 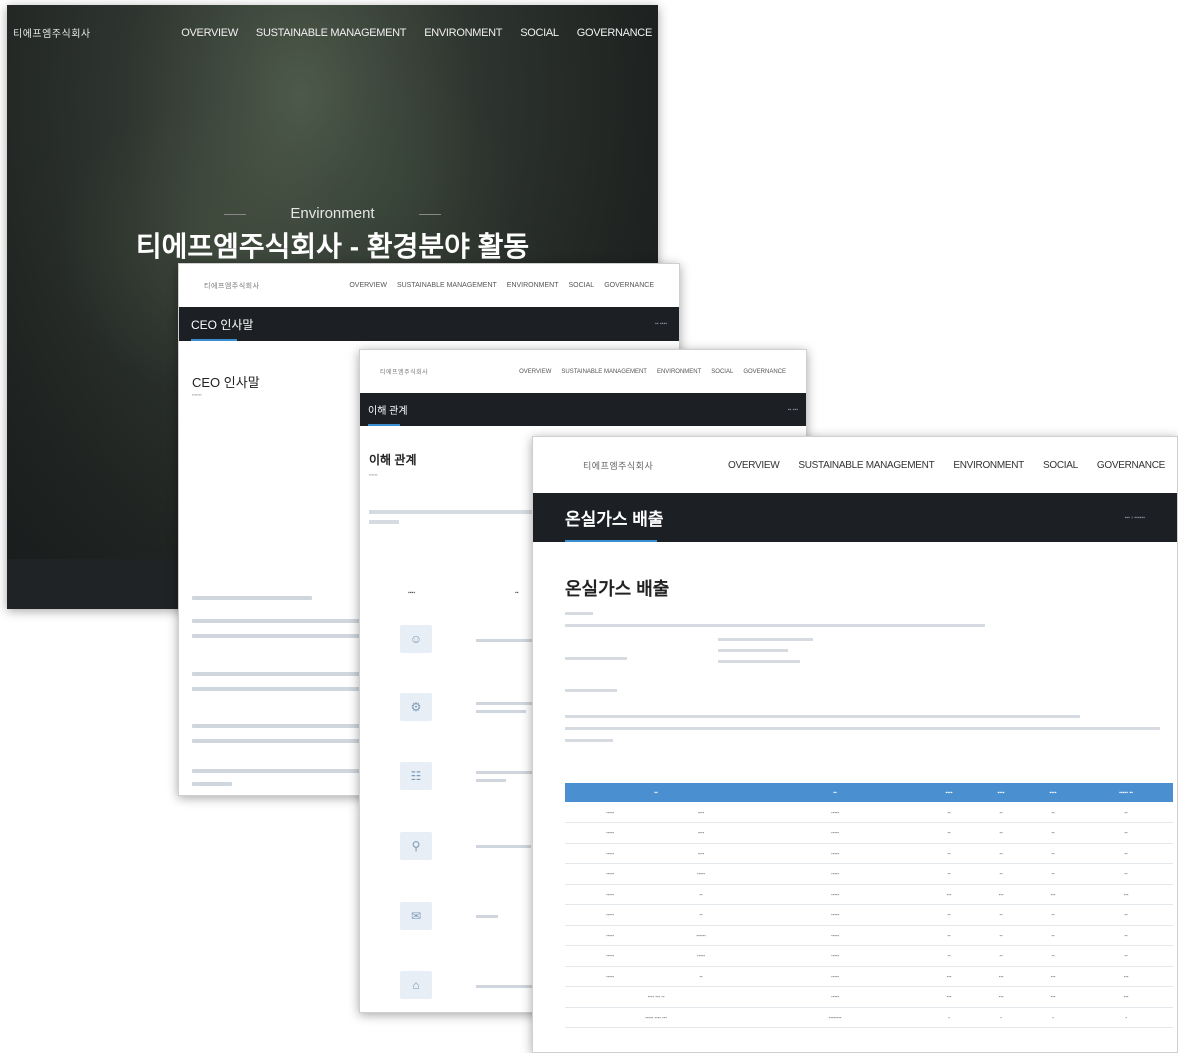 What do you see at coordinates (1134, 517) in the screenshot?
I see `breadcrumb: ▪▪▪ › ▪▪▪▪▪▪` at bounding box center [1134, 517].